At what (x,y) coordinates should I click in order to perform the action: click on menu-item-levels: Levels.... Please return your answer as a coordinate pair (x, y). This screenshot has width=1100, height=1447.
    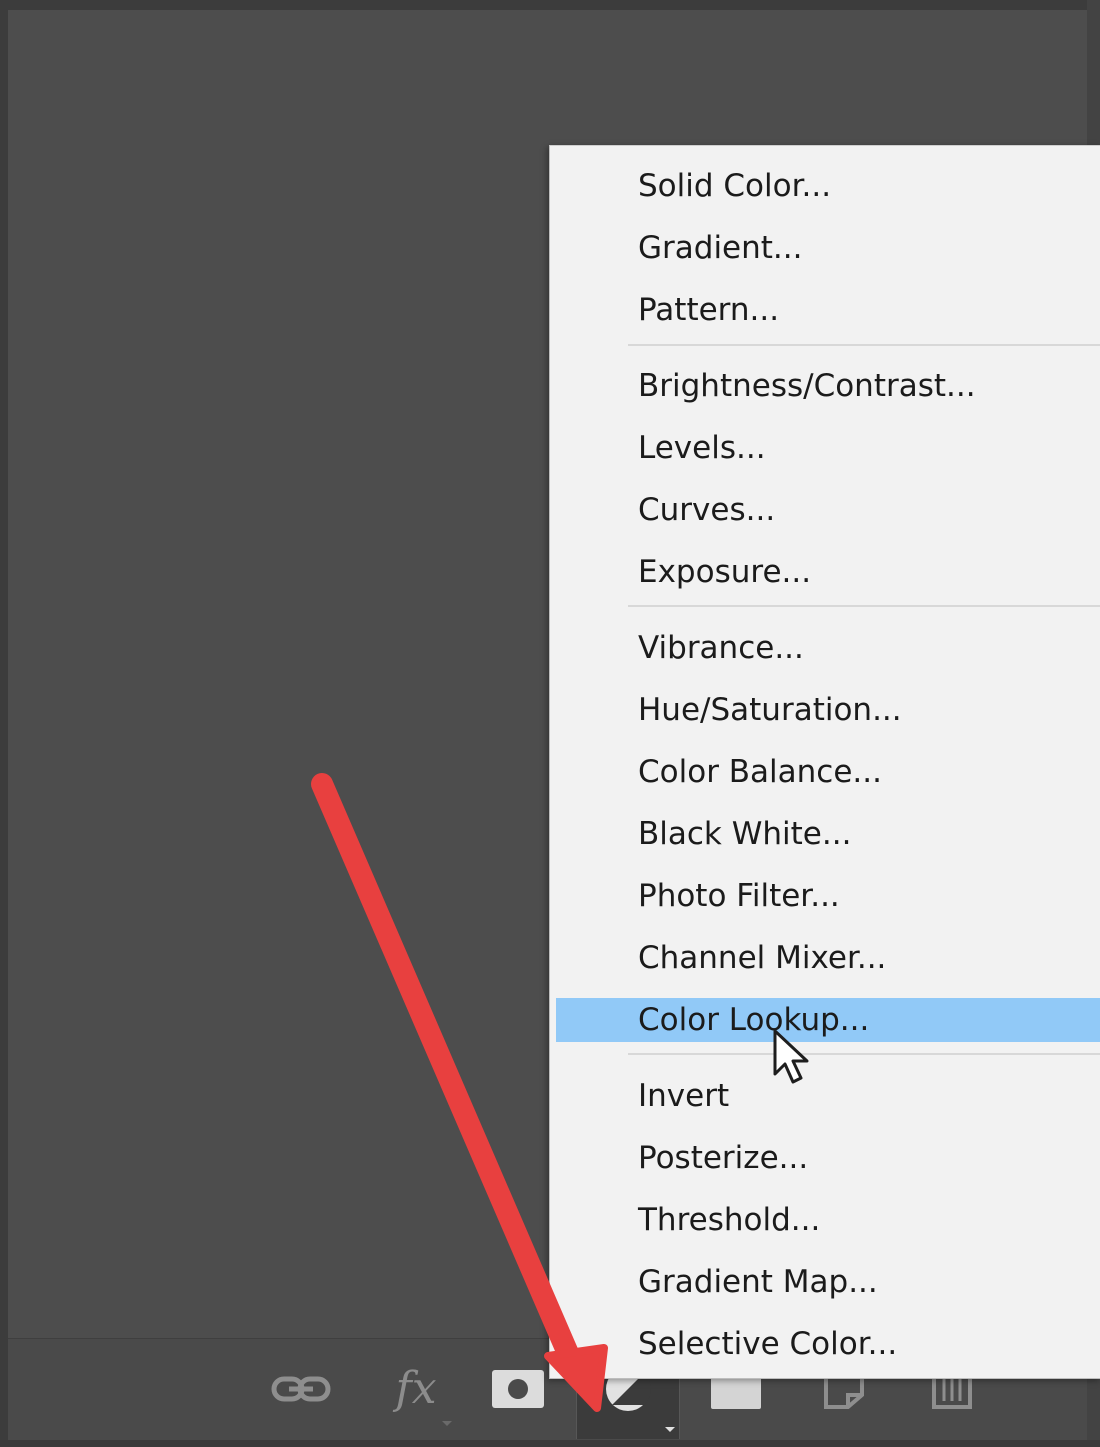
    Looking at the image, I should click on (828, 448).